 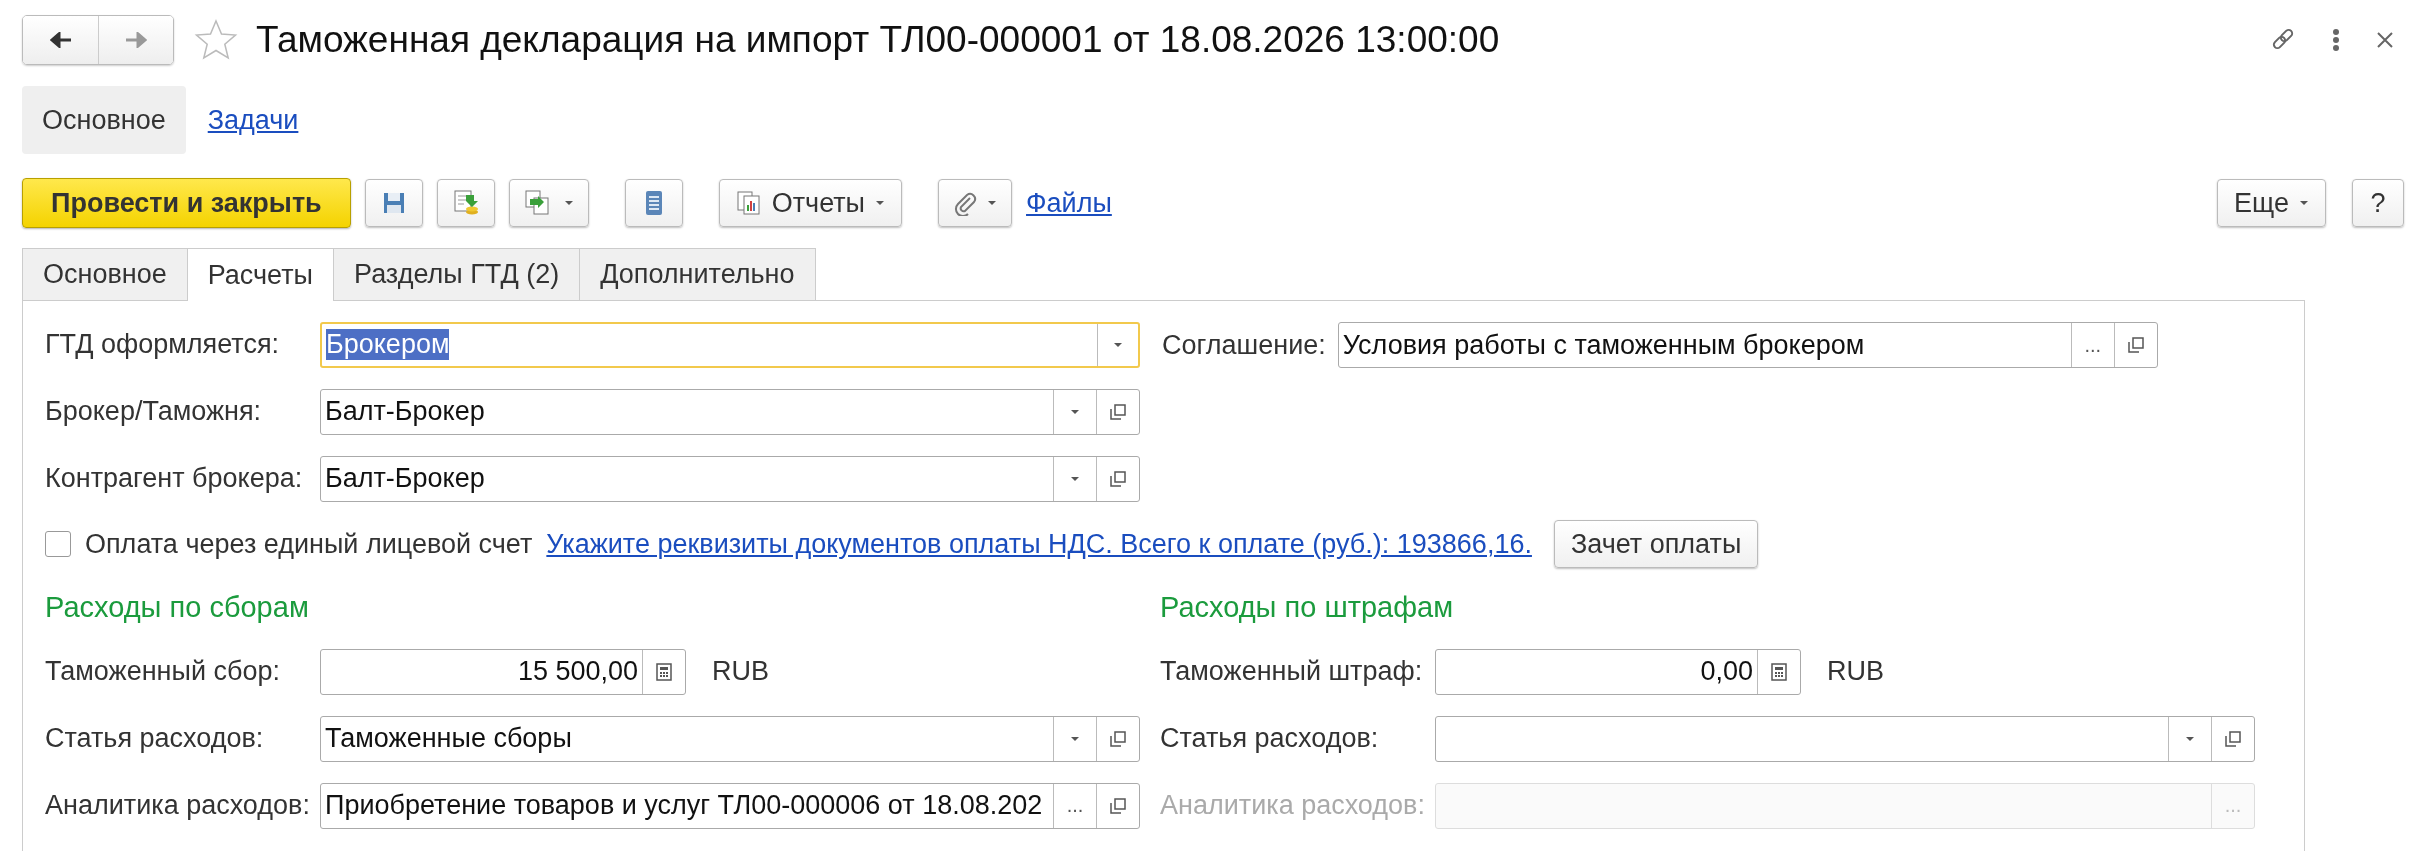 I want to click on field-label: Таможенный штраф:, so click(x=1292, y=671).